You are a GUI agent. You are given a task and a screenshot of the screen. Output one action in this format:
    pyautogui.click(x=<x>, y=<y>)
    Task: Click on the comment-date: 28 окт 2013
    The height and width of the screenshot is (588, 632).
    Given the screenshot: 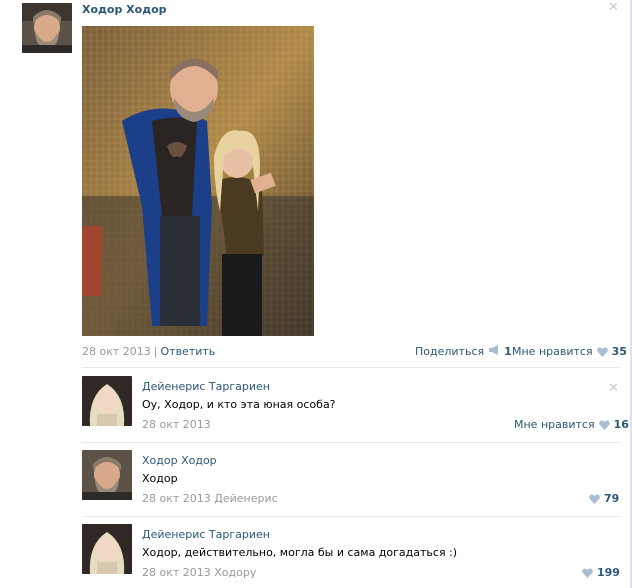 What is the action you would take?
    pyautogui.click(x=176, y=424)
    